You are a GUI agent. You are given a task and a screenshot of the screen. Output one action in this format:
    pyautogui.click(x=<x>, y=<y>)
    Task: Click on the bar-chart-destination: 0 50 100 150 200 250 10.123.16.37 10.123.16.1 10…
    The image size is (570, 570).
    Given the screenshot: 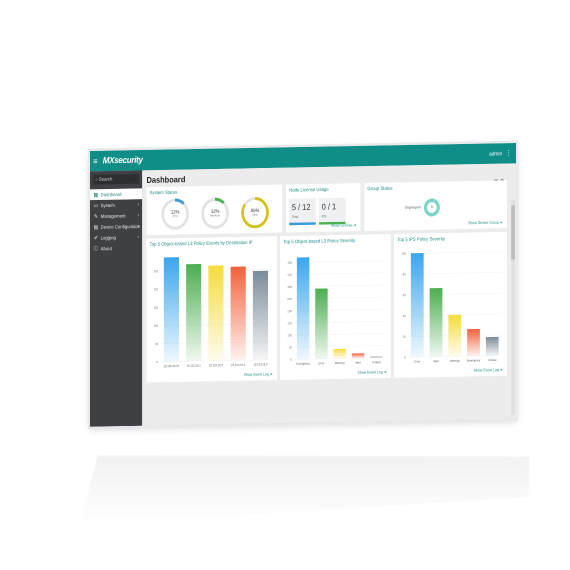 What is the action you would take?
    pyautogui.click(x=213, y=313)
    